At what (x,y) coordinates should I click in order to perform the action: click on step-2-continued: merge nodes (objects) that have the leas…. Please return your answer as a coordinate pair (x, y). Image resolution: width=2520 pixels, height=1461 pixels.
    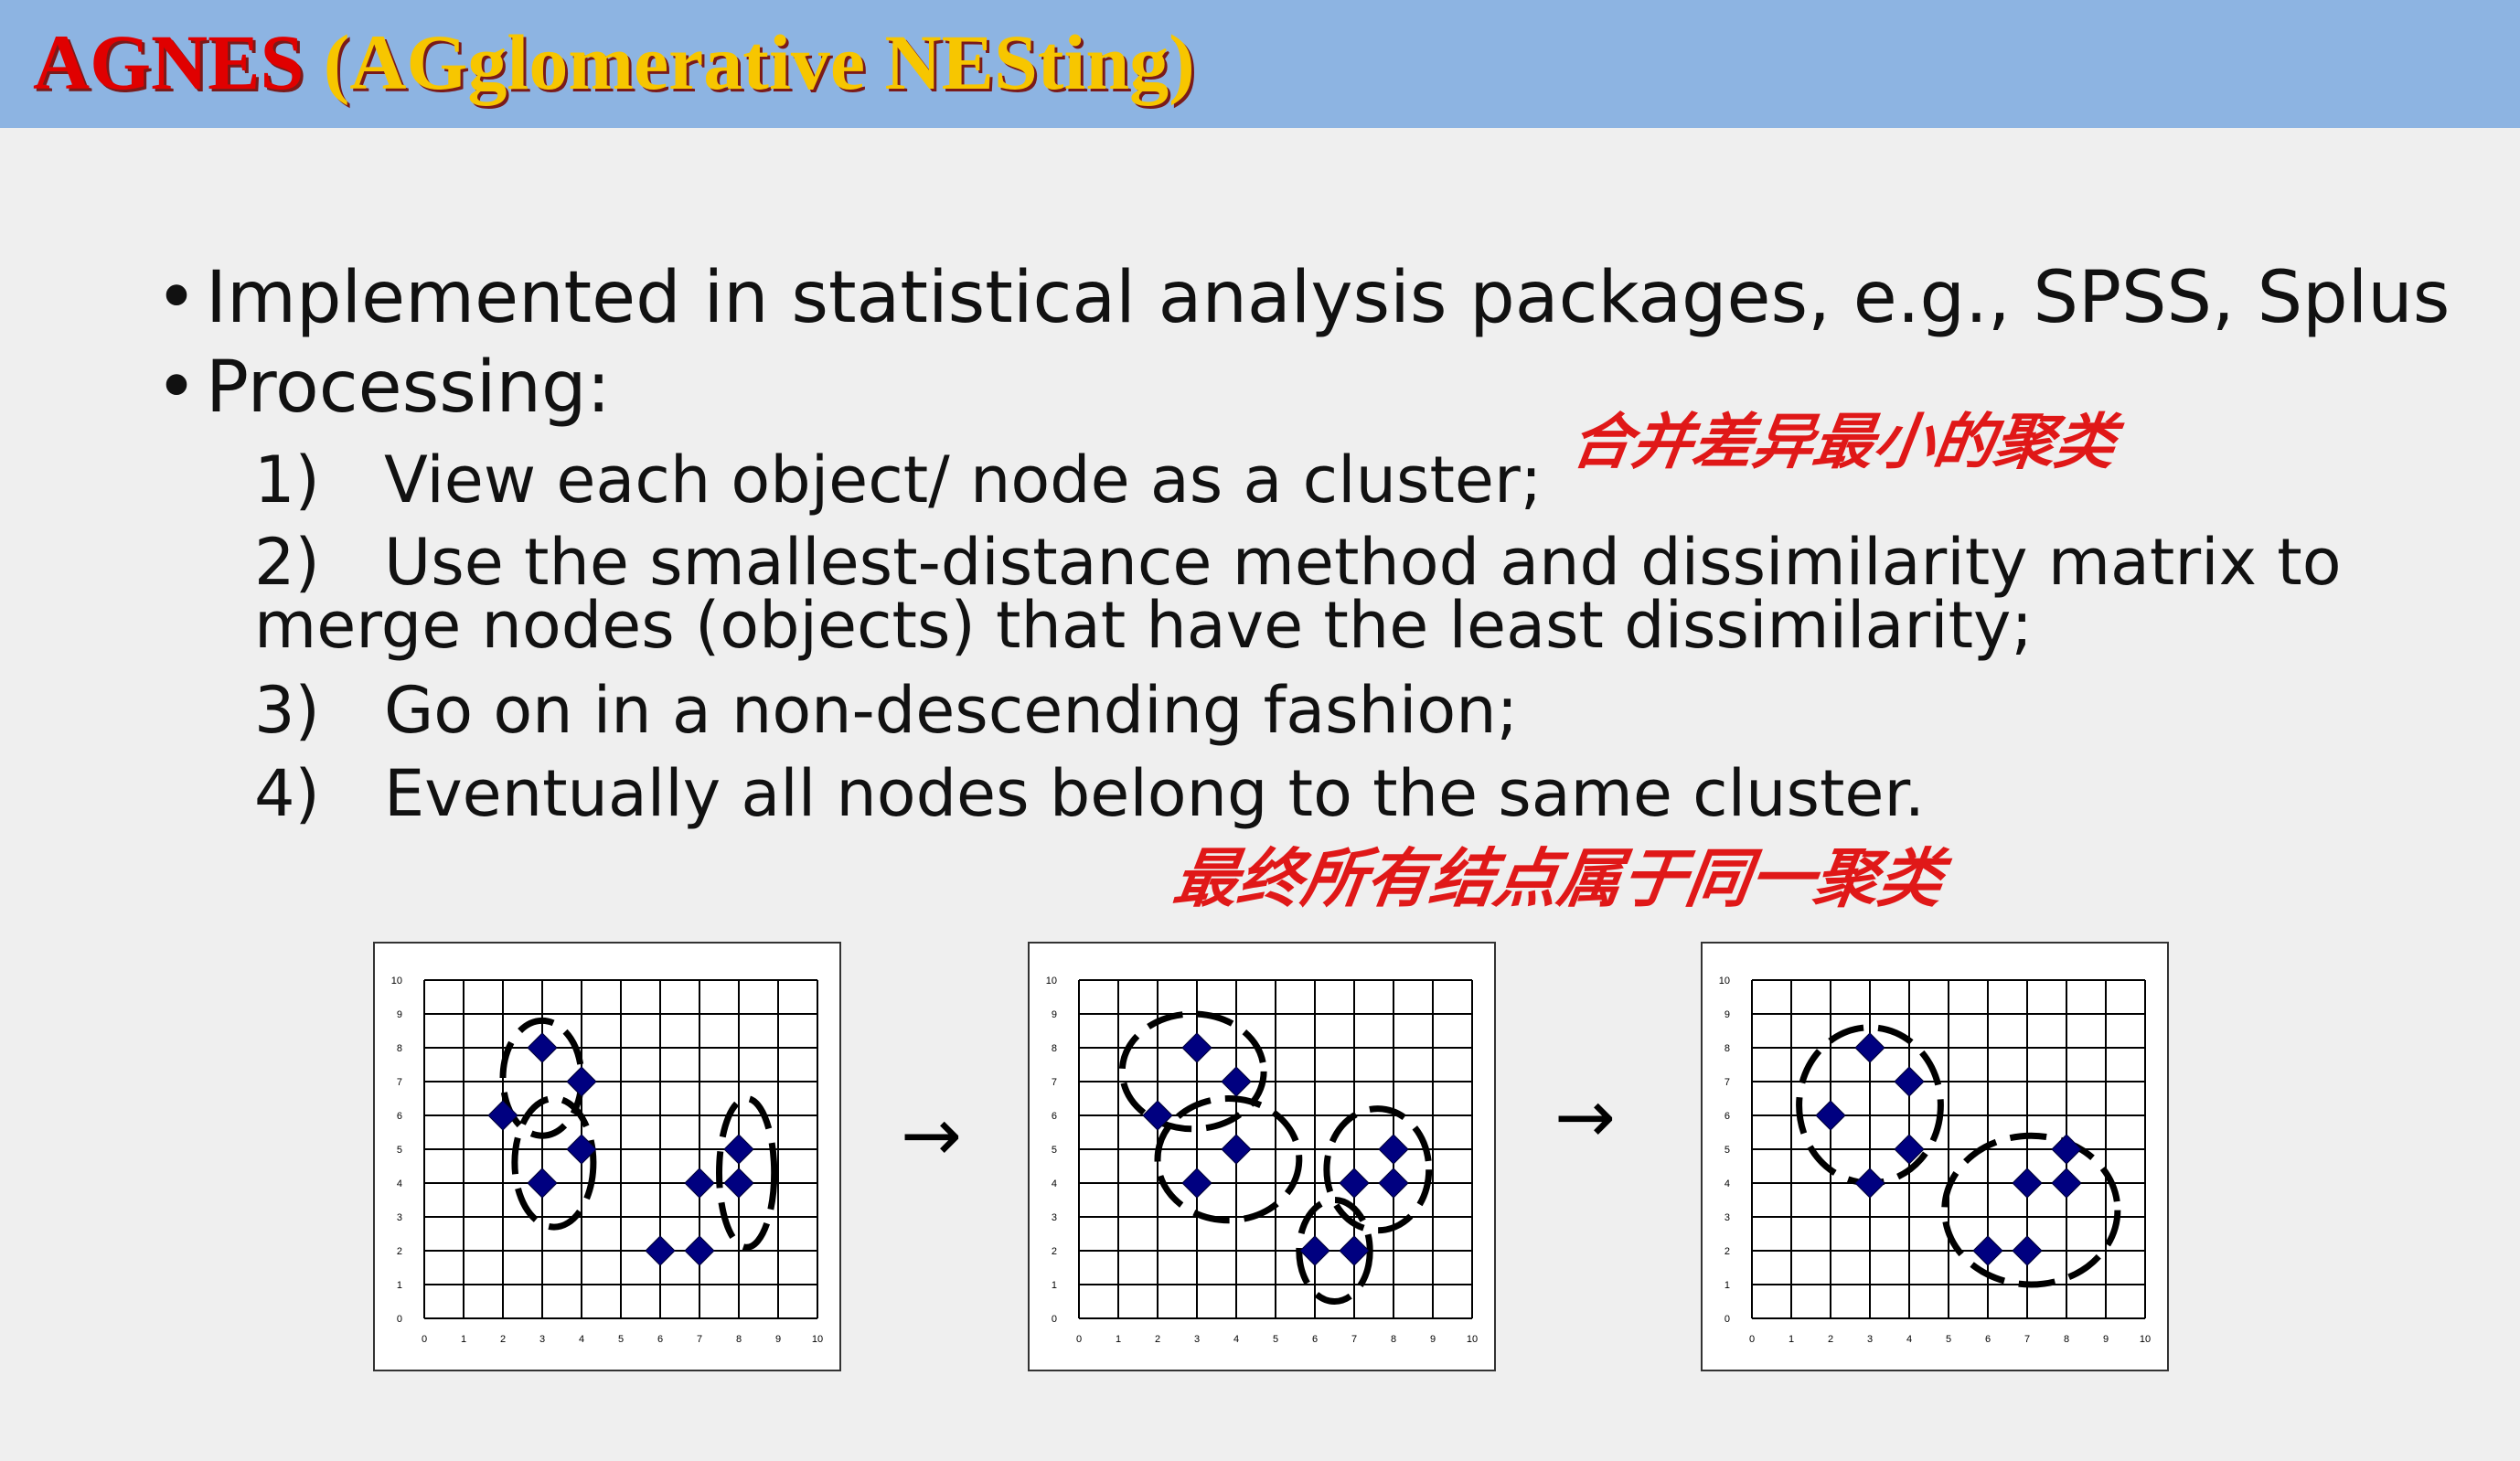
    Looking at the image, I should click on (1143, 625).